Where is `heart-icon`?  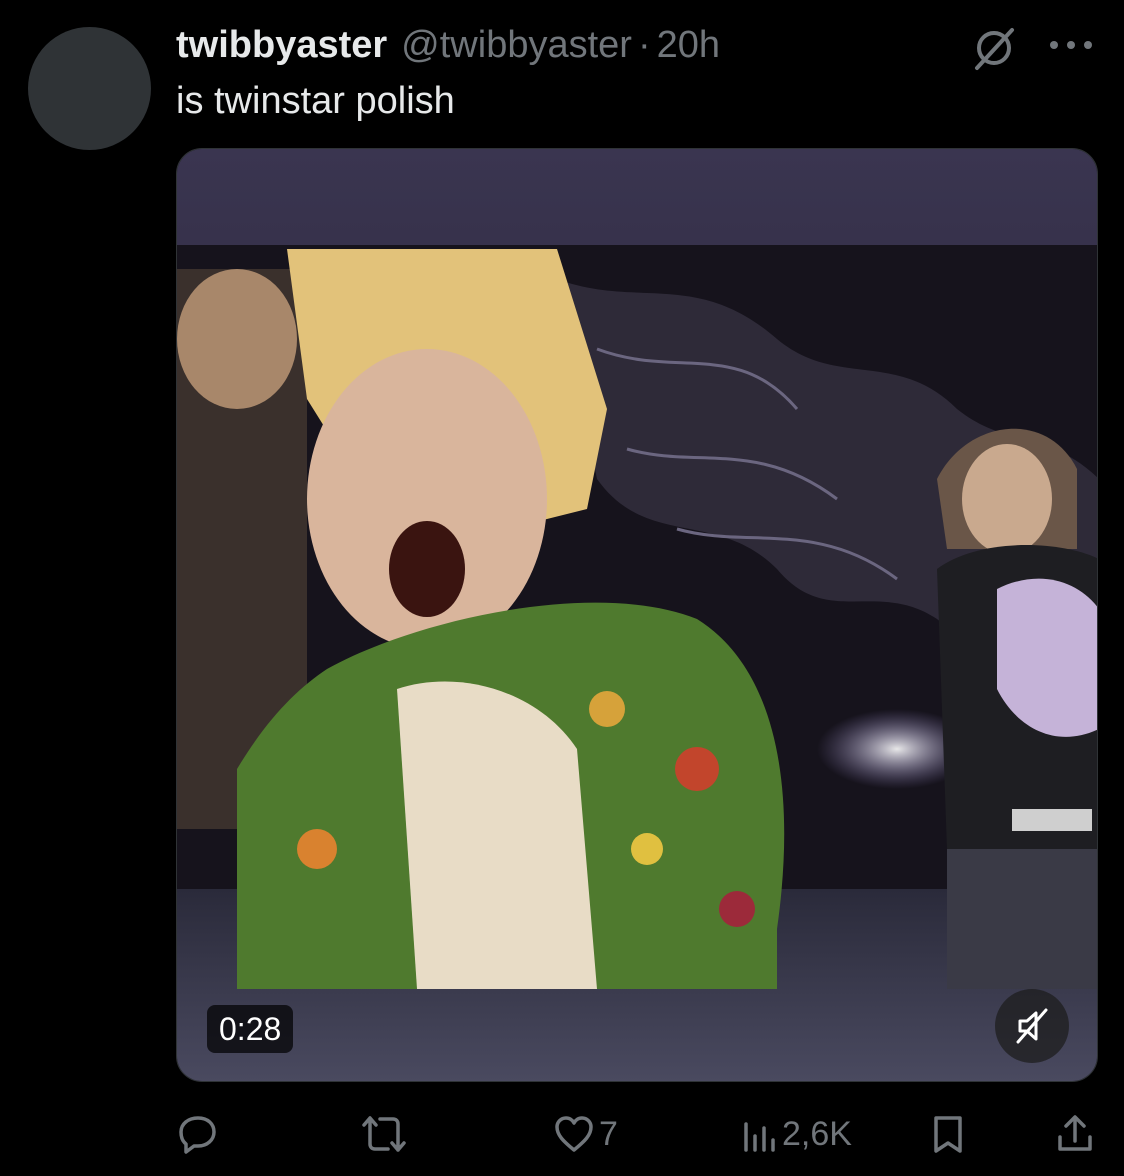
heart-icon is located at coordinates (574, 1134).